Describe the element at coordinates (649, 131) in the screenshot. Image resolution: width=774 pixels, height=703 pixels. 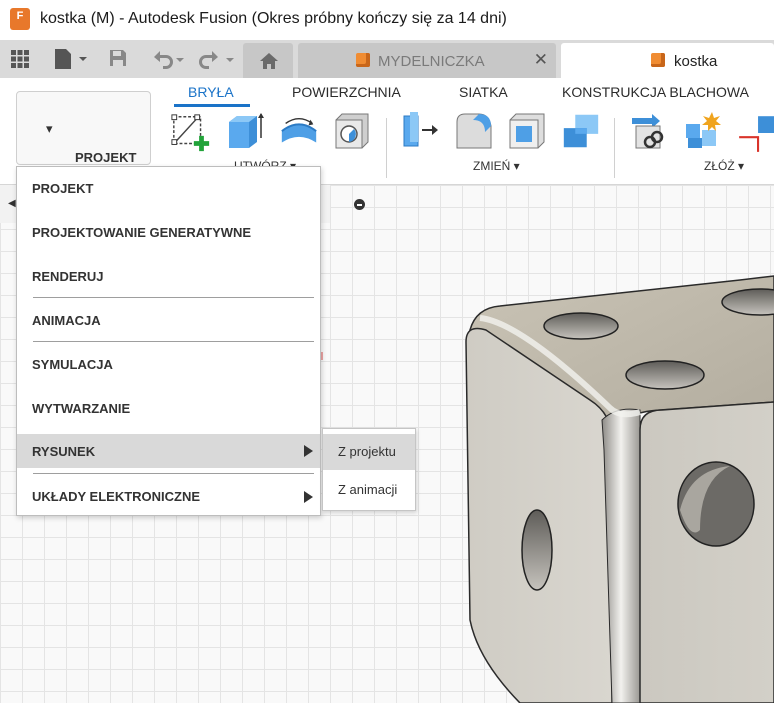
I see `new-component-icon` at that location.